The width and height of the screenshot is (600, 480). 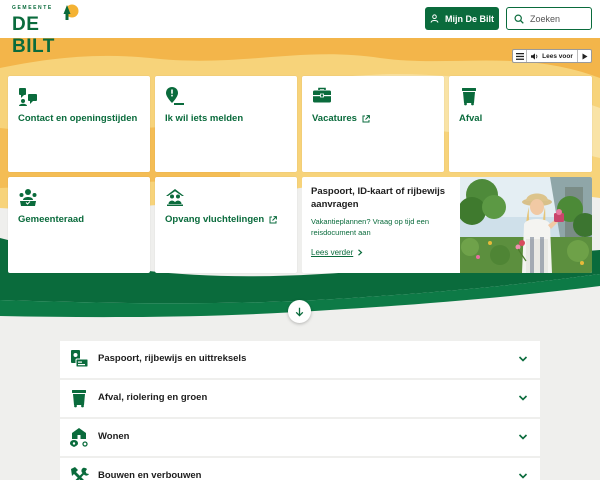 I want to click on tile-refugee-shelter: Opvang vluchtelingen, so click(x=226, y=225).